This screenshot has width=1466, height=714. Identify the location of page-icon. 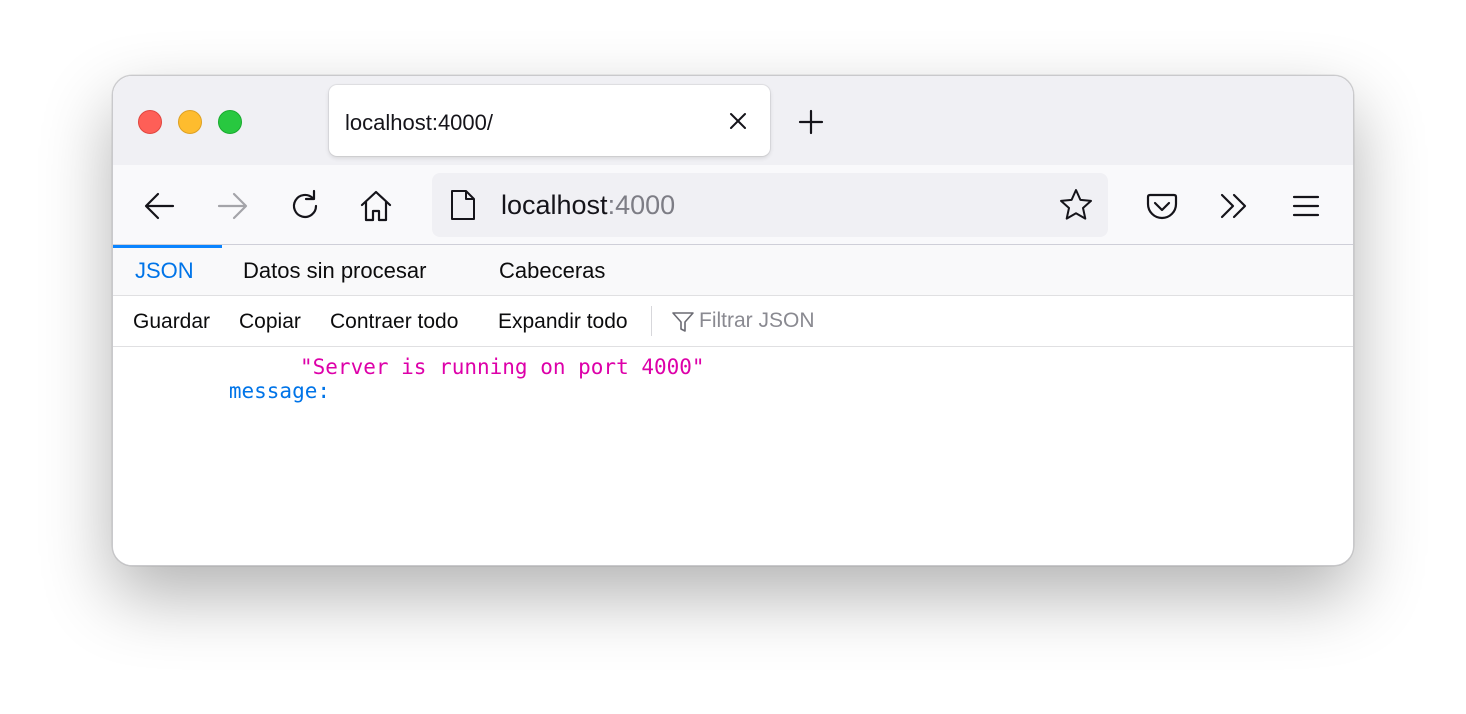
(463, 205).